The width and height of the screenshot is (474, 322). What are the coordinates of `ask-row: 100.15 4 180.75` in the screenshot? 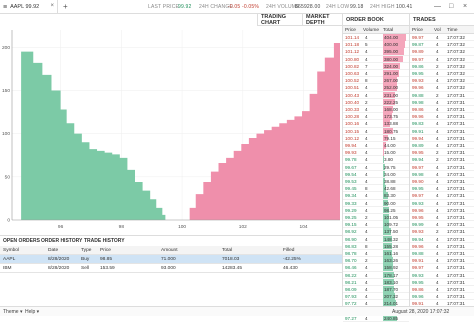 It's located at (376, 131).